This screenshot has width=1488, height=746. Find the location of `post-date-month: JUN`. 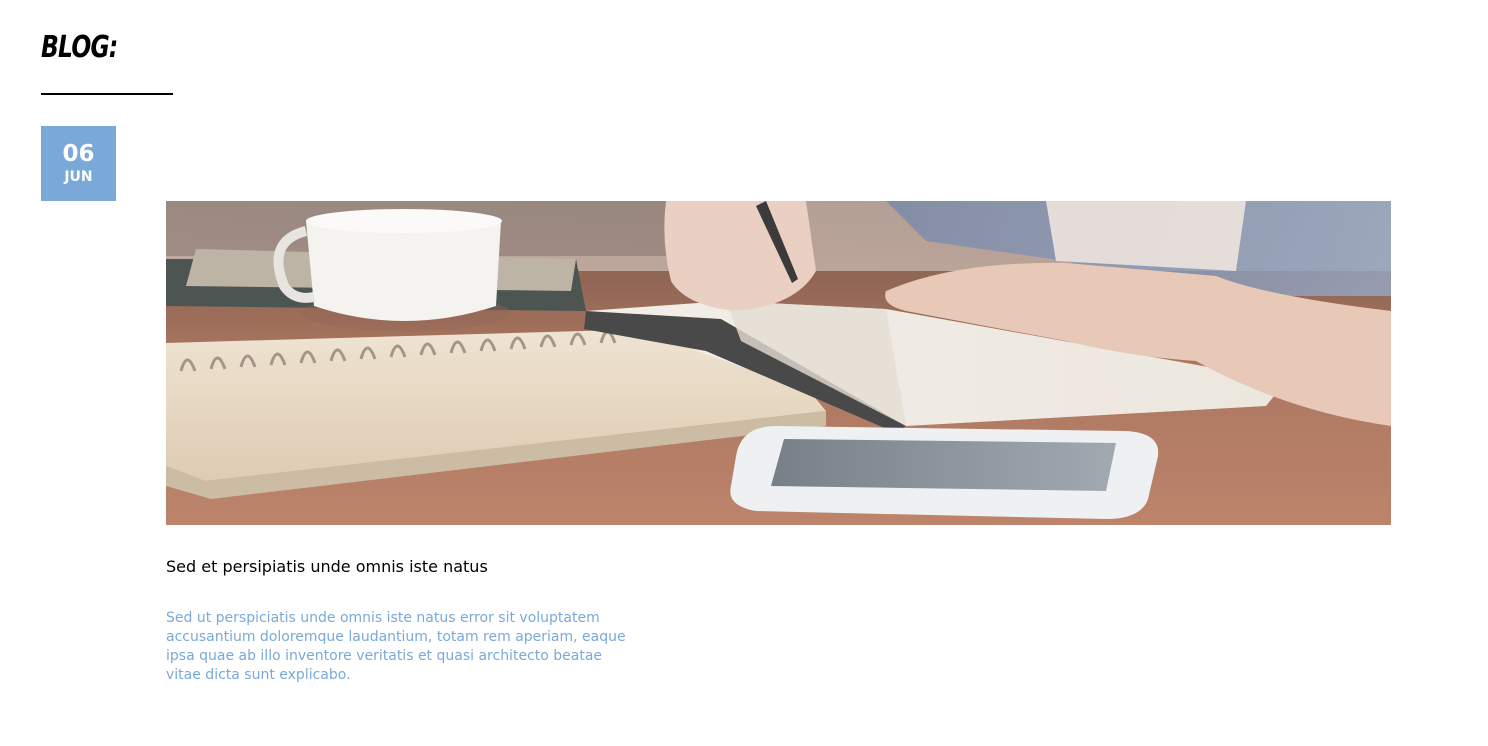

post-date-month: JUN is located at coordinates (78, 177).